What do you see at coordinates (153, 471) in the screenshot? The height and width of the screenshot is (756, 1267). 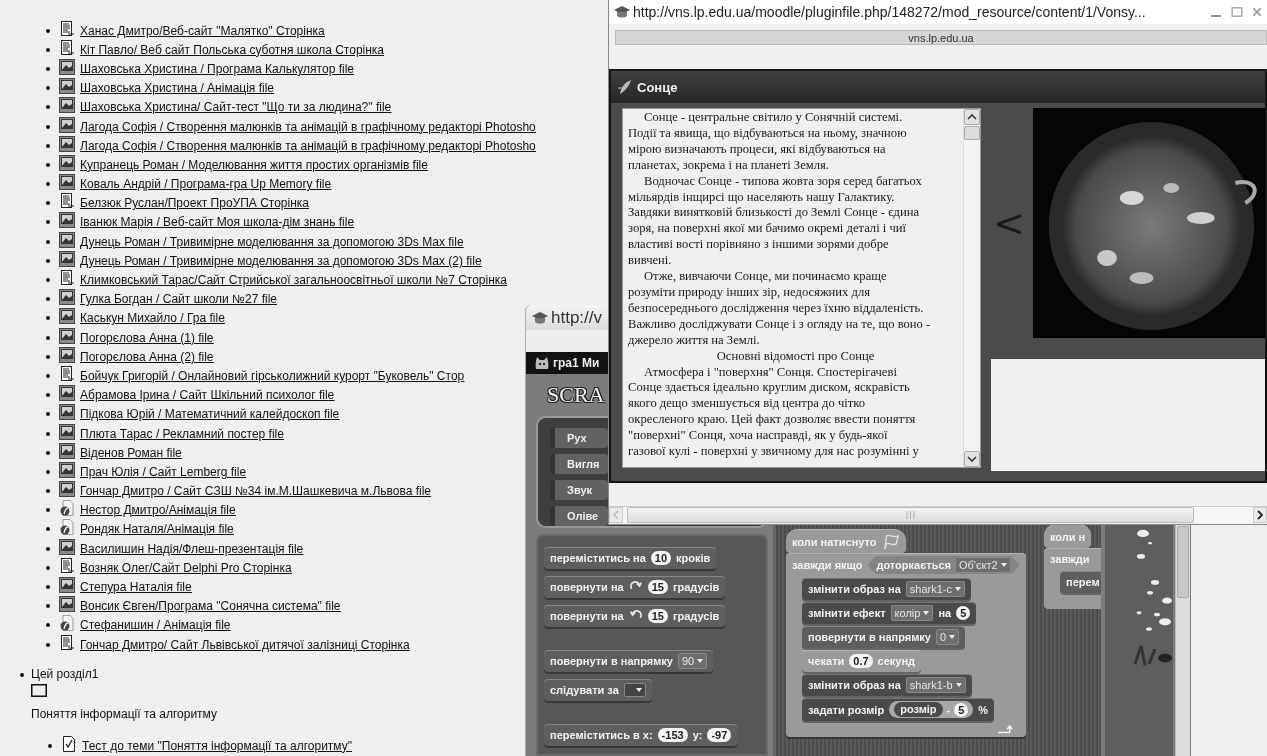 I see `file-link: Прач Юлія / Сайт Lemberg file` at bounding box center [153, 471].